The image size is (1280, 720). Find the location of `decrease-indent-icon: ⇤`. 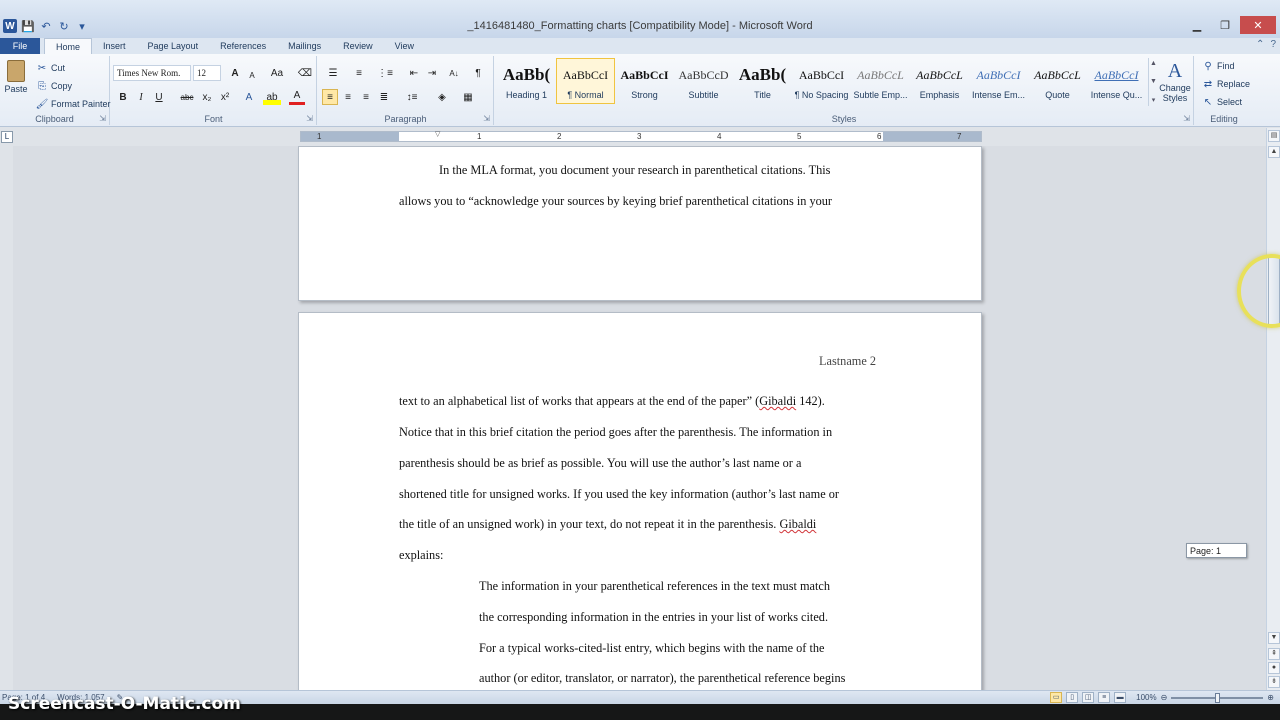

decrease-indent-icon: ⇤ is located at coordinates (414, 73).